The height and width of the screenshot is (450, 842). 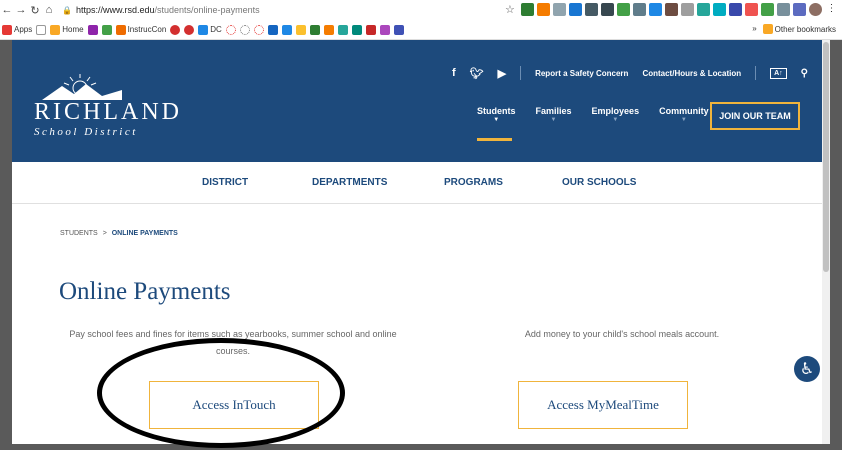 What do you see at coordinates (502, 73) in the screenshot?
I see `youtube-icon: ▶` at bounding box center [502, 73].